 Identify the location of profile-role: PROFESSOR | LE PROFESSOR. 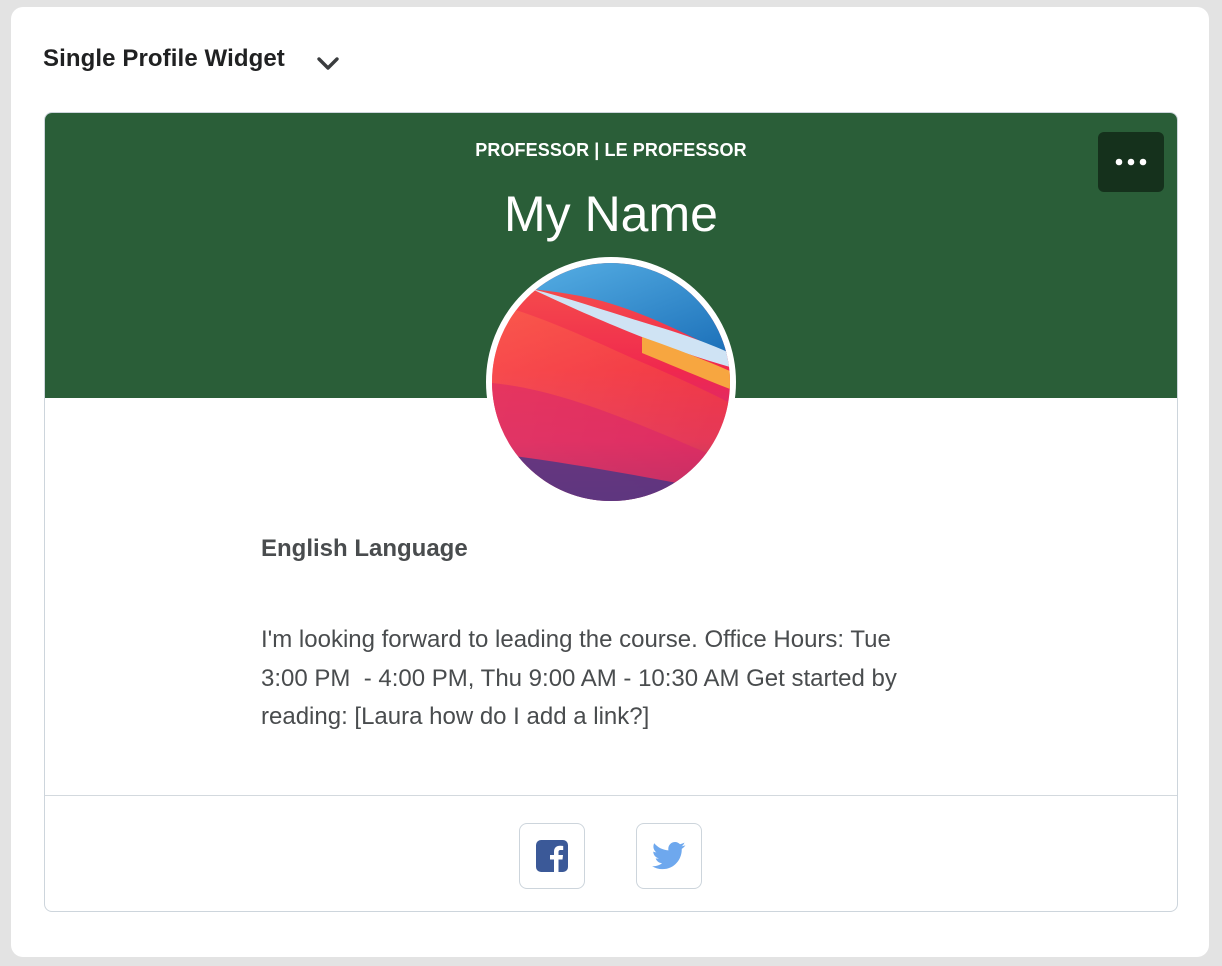
(611, 150).